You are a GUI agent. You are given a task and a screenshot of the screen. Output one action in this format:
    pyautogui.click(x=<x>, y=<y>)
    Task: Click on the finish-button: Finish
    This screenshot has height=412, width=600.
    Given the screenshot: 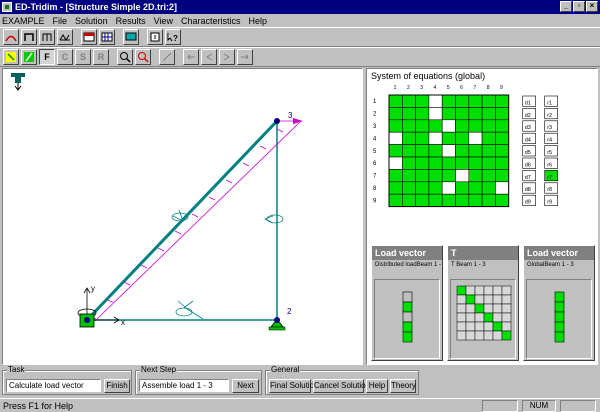 What is the action you would take?
    pyautogui.click(x=117, y=386)
    